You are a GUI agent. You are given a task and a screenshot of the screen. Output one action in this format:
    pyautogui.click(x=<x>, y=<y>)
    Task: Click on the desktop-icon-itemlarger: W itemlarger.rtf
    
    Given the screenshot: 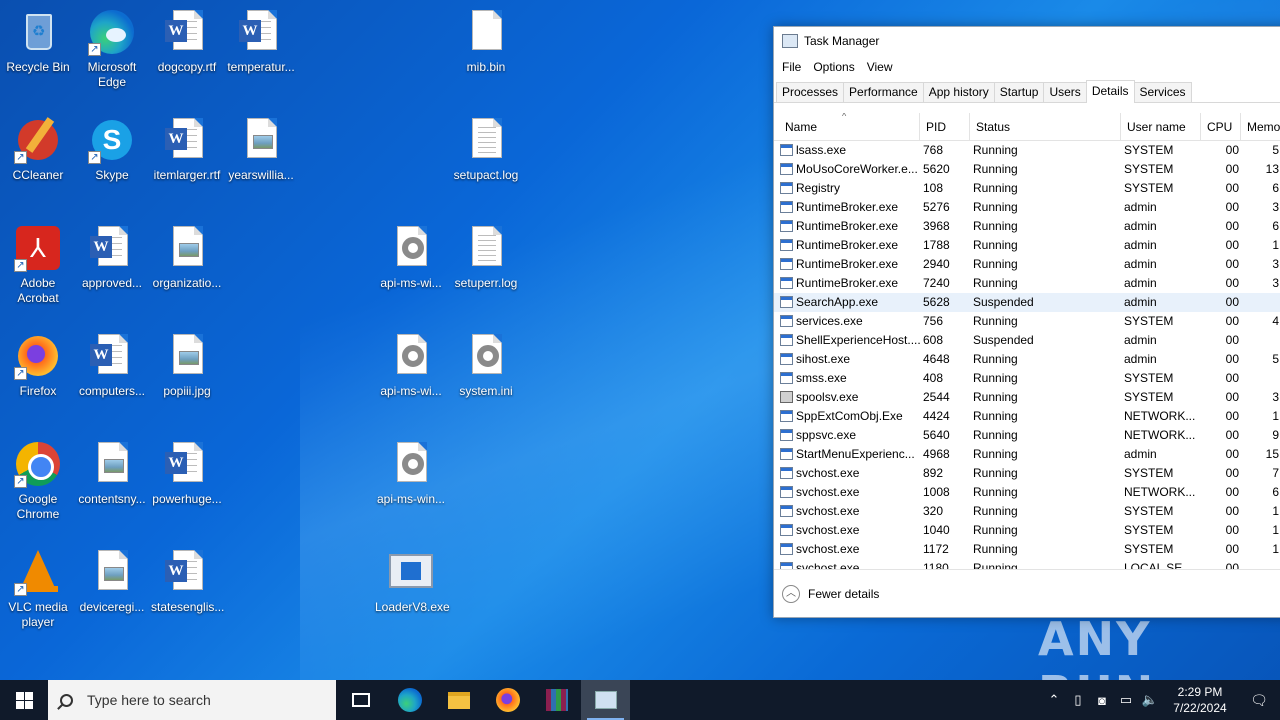 What is the action you would take?
    pyautogui.click(x=187, y=149)
    